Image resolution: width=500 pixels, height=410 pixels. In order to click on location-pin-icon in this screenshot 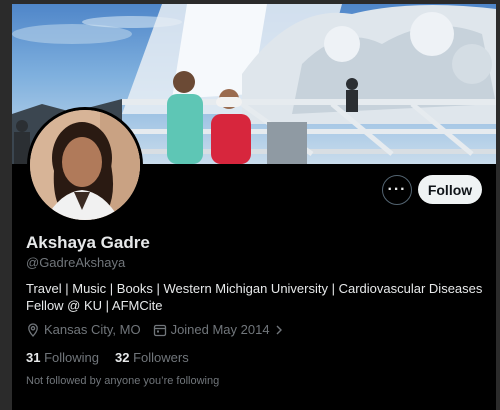, I will do `click(33, 329)`.